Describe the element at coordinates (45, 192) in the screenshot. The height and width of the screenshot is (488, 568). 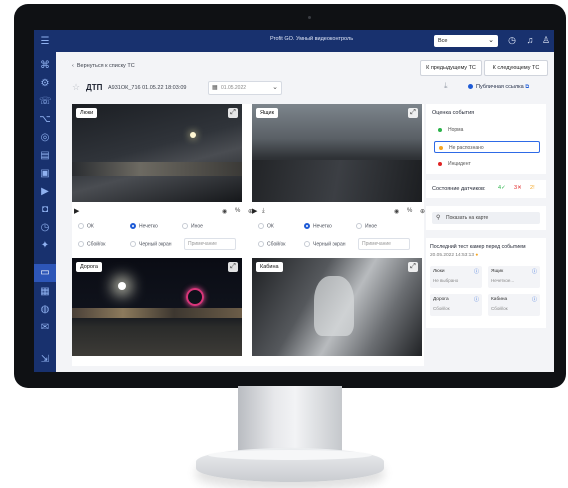
I see `video-icon: ▶` at that location.